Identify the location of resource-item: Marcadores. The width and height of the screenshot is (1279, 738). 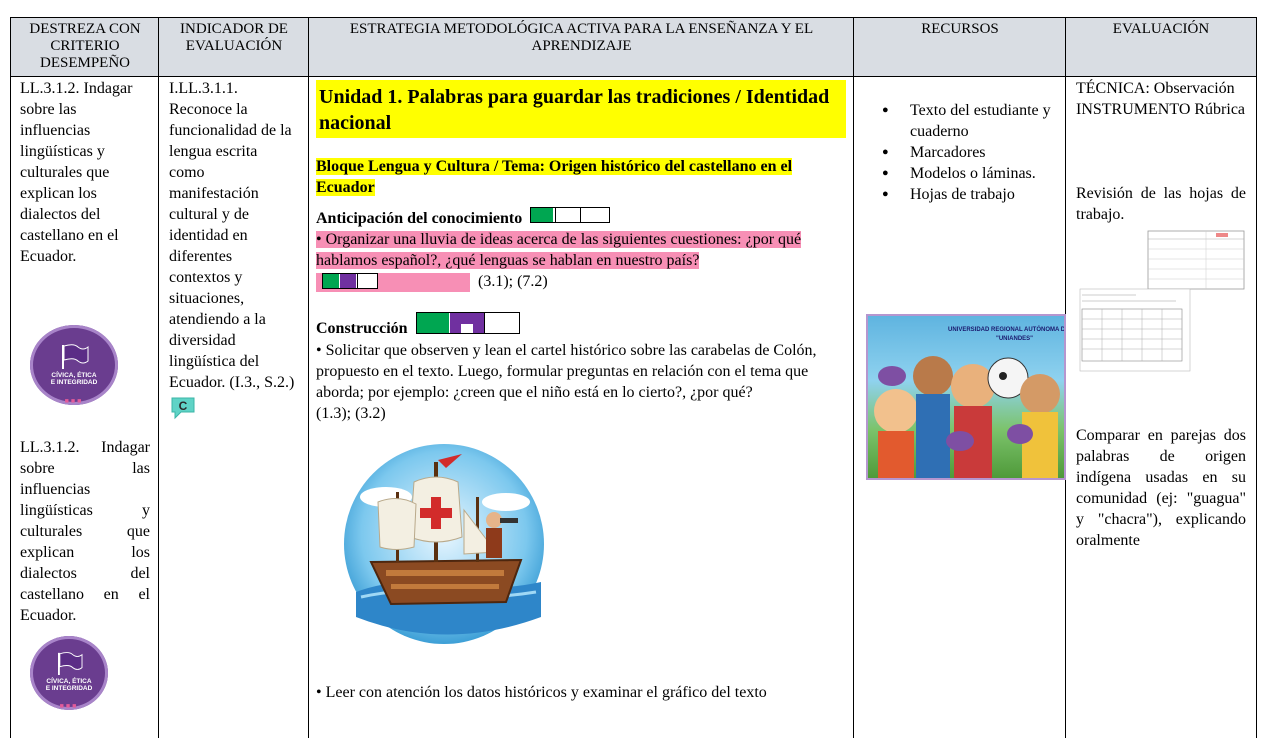
(954, 152).